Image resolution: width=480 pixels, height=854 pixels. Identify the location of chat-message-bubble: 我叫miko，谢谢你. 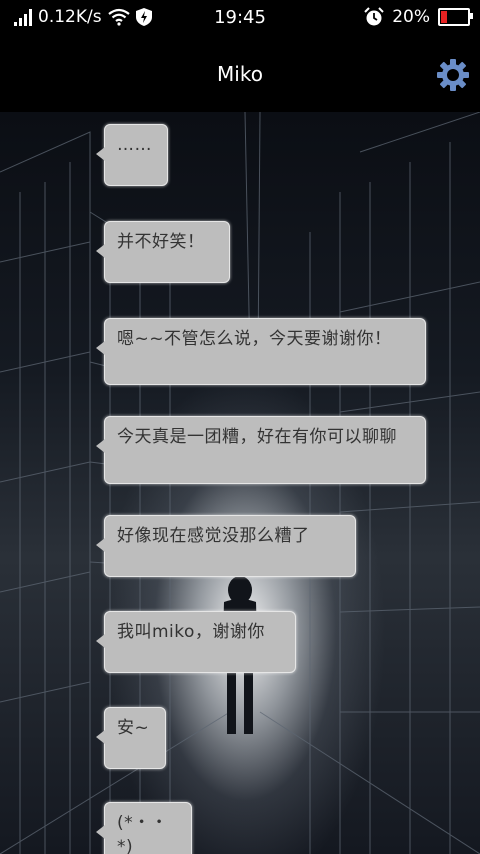
(196, 642).